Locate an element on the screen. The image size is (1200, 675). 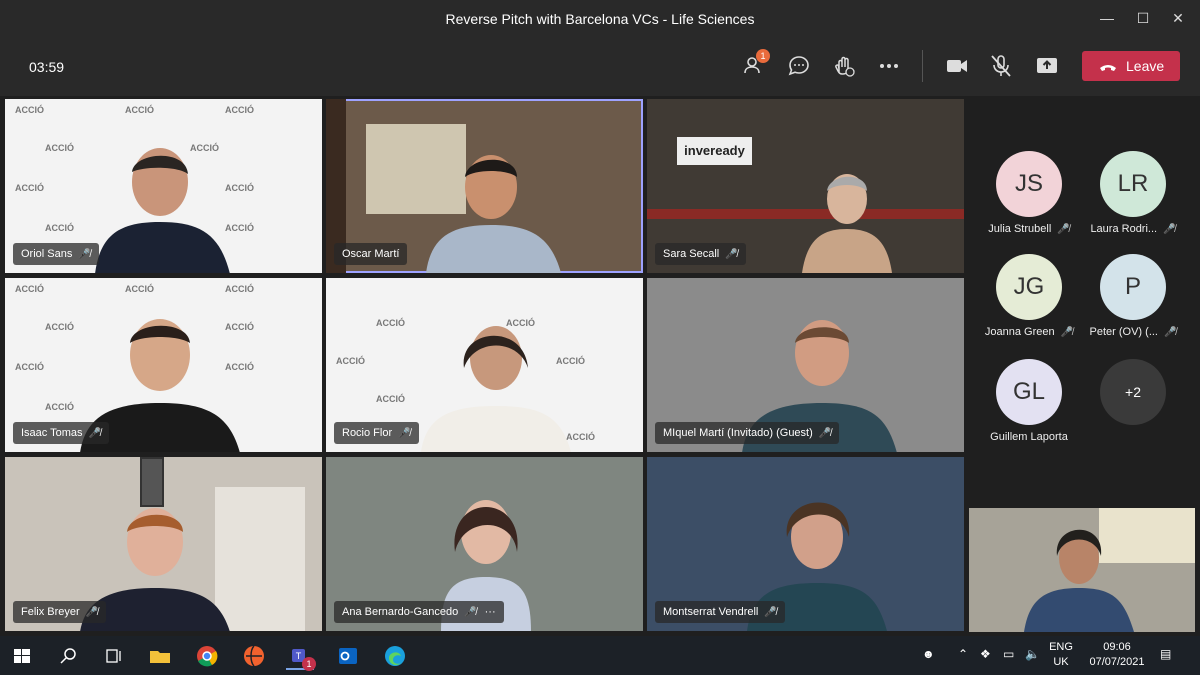
self-view-video is located at coordinates (1082, 570).